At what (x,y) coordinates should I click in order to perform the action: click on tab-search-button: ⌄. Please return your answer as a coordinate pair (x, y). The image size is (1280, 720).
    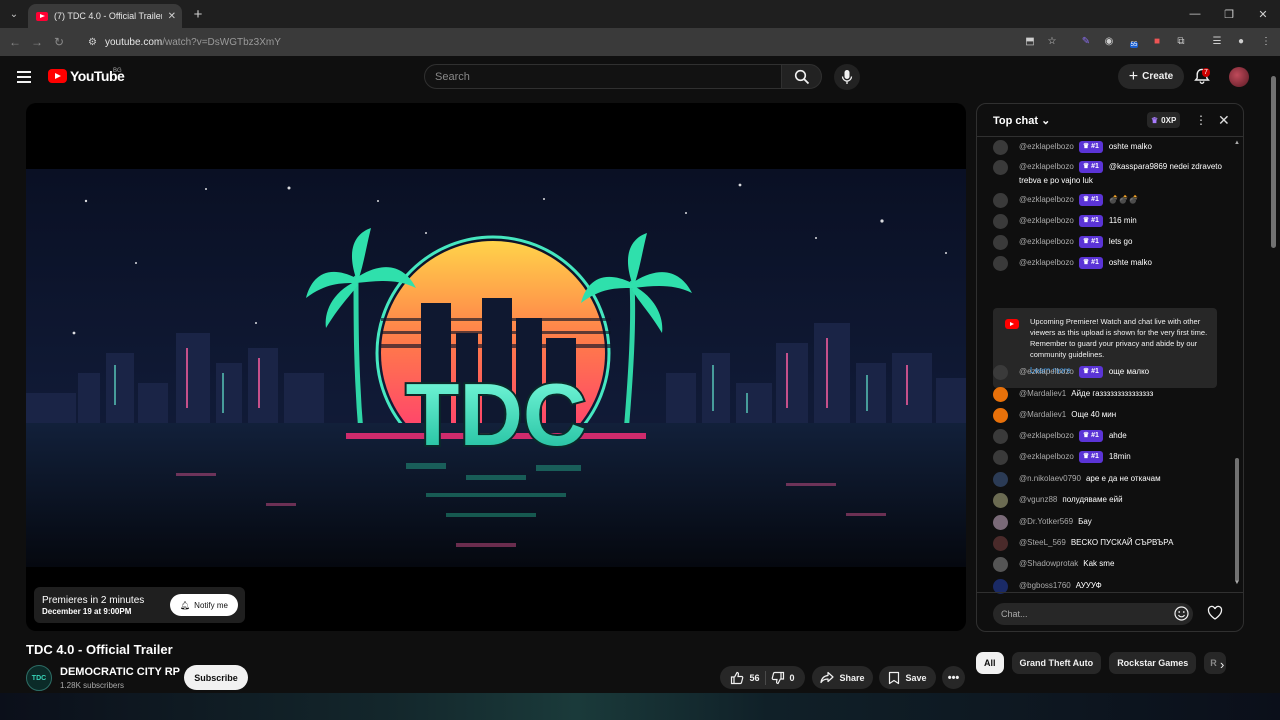
    Looking at the image, I should click on (14, 14).